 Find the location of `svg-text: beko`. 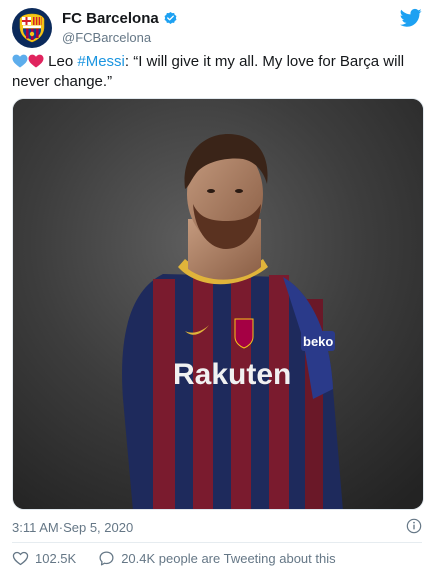

svg-text: beko is located at coordinates (318, 341).